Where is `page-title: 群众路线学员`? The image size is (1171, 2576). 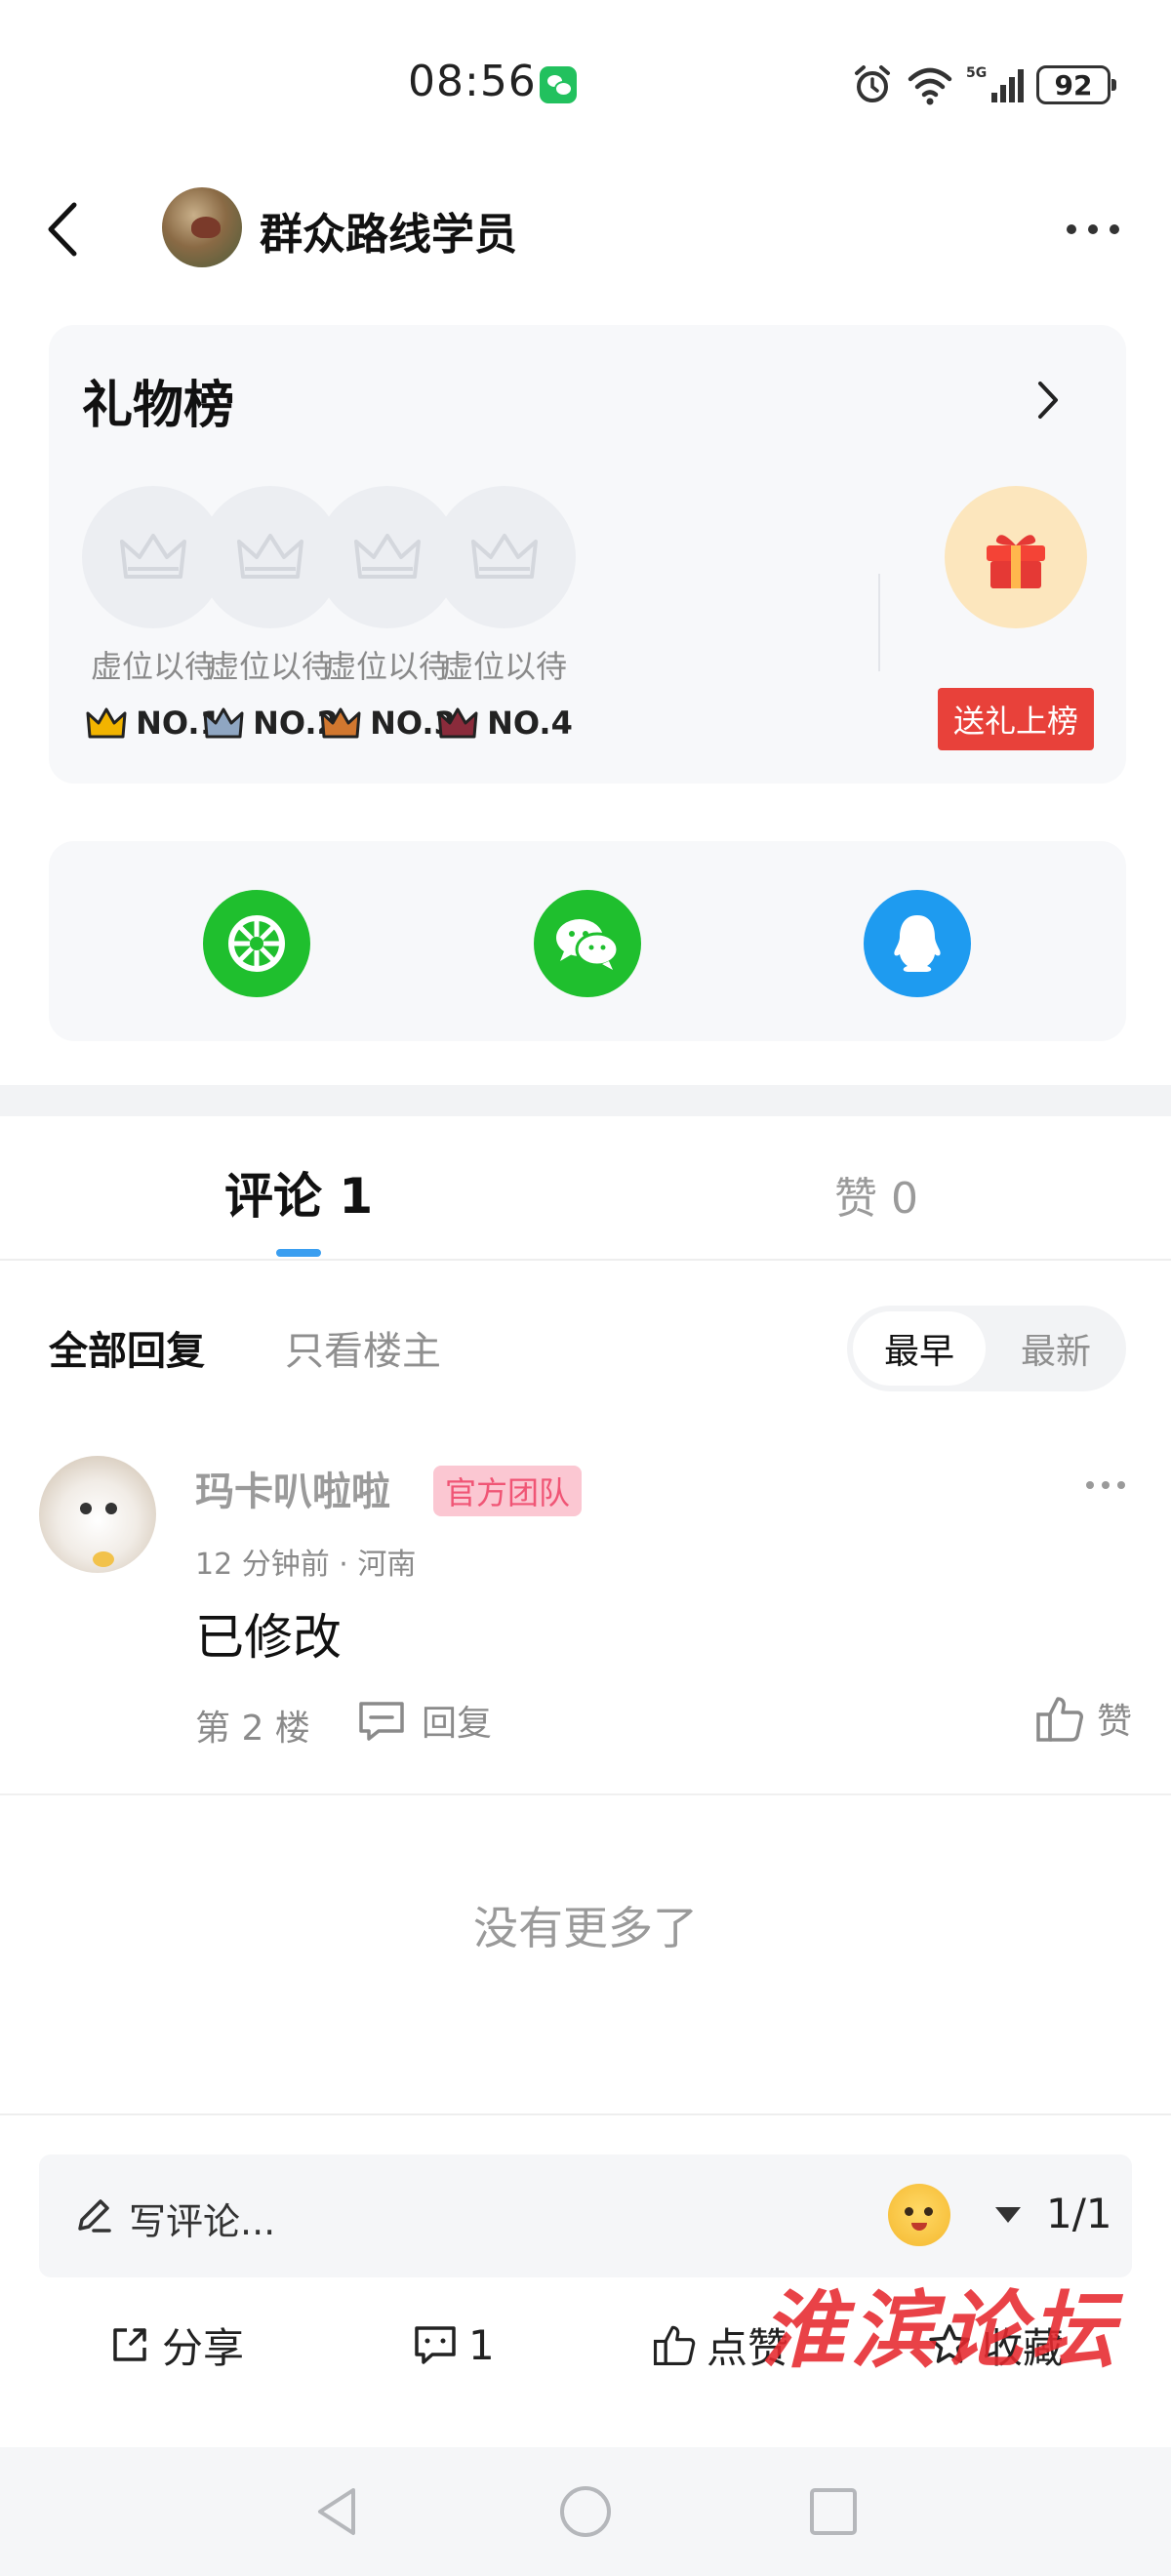 page-title: 群众路线学员 is located at coordinates (388, 230).